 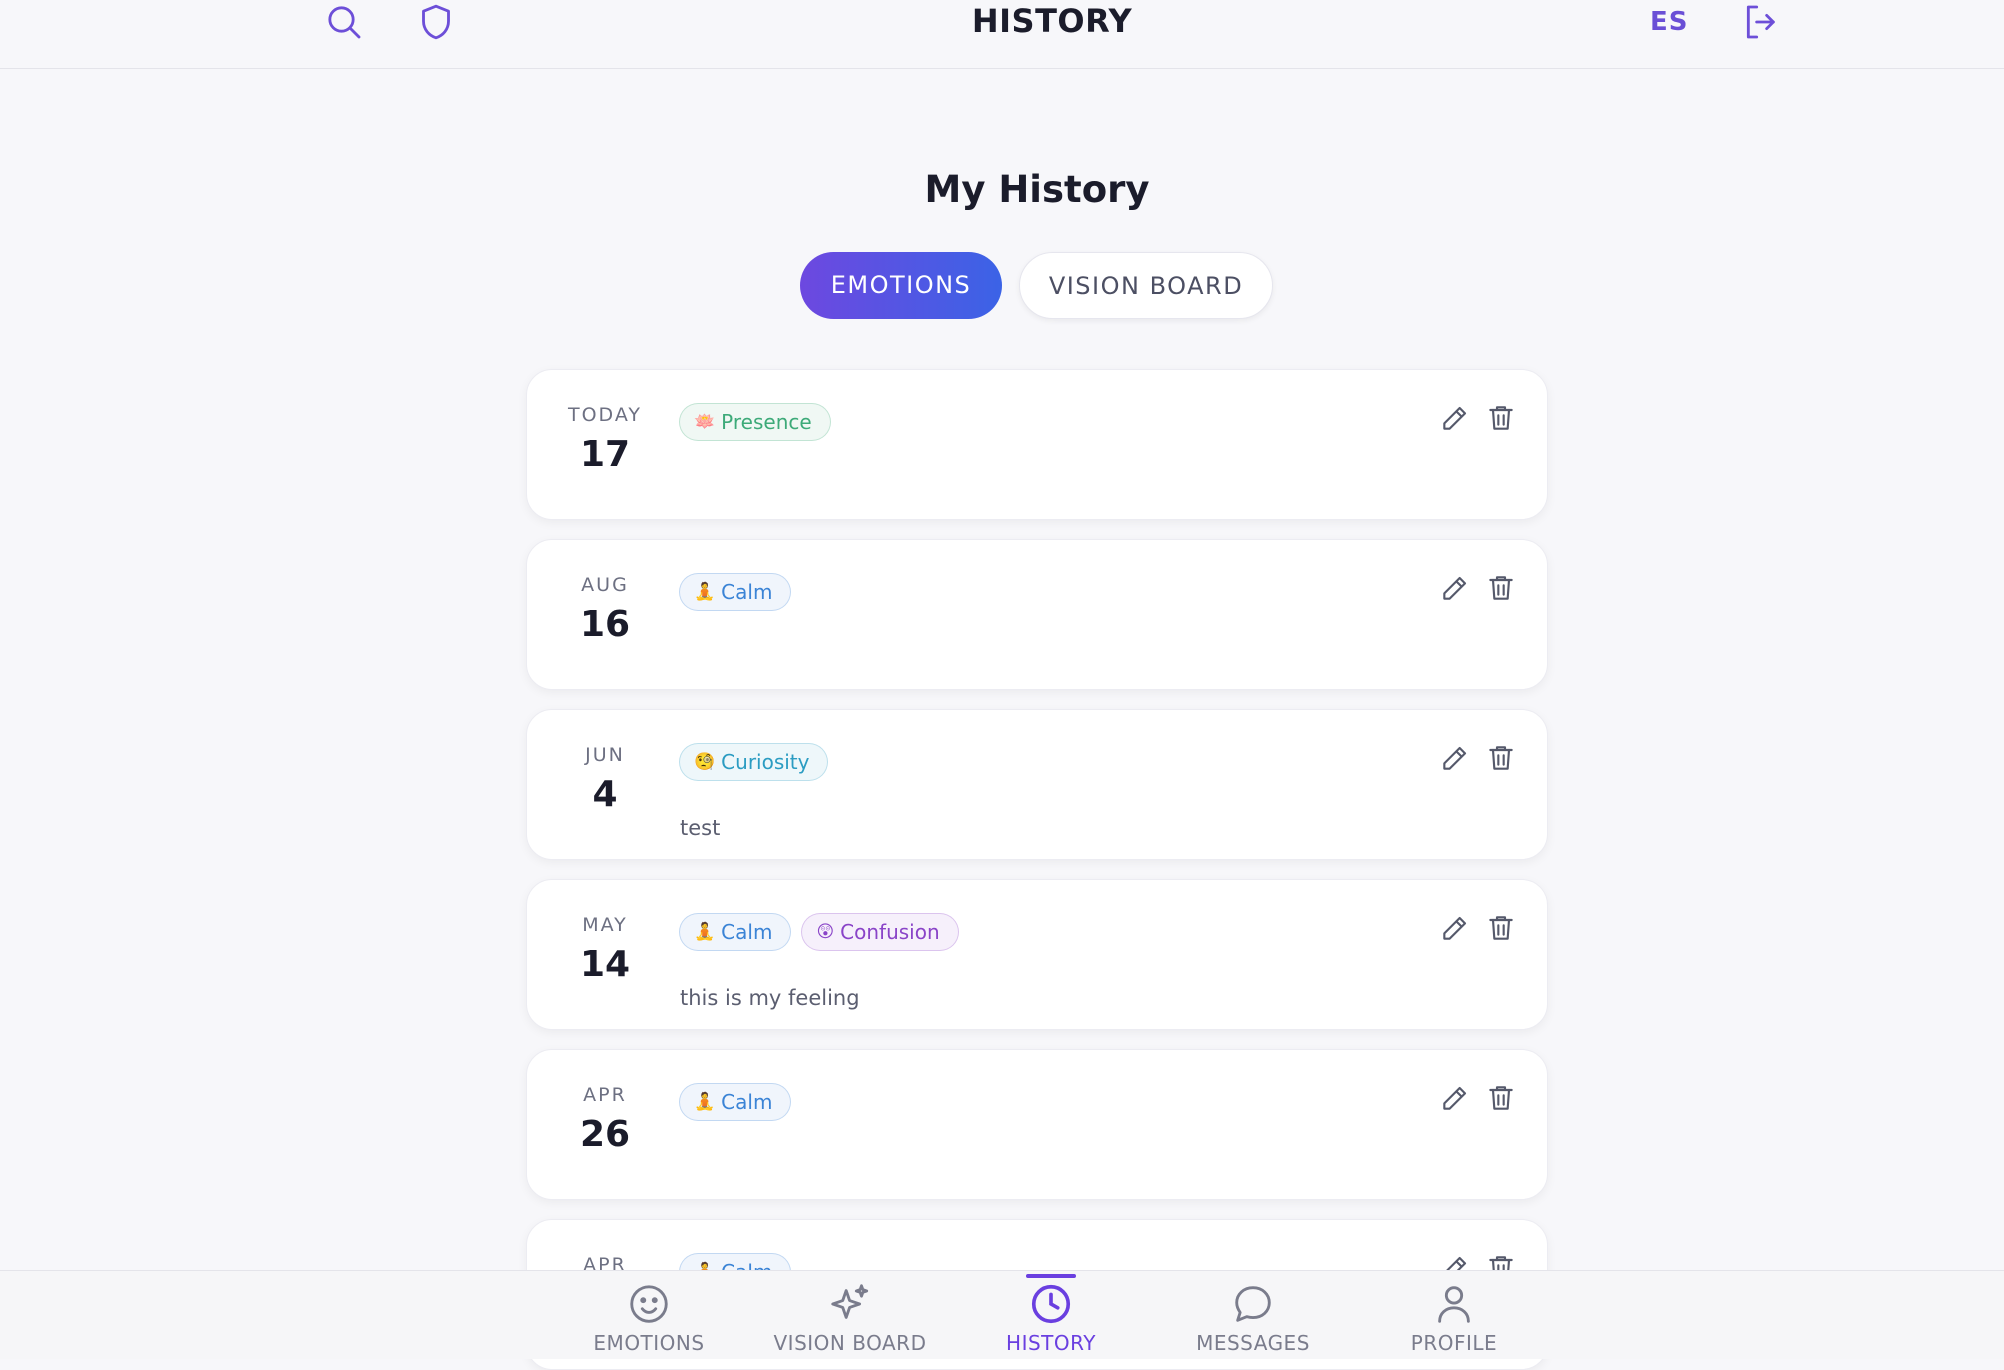 I want to click on nav-history: HISTORY, so click(x=1051, y=1318).